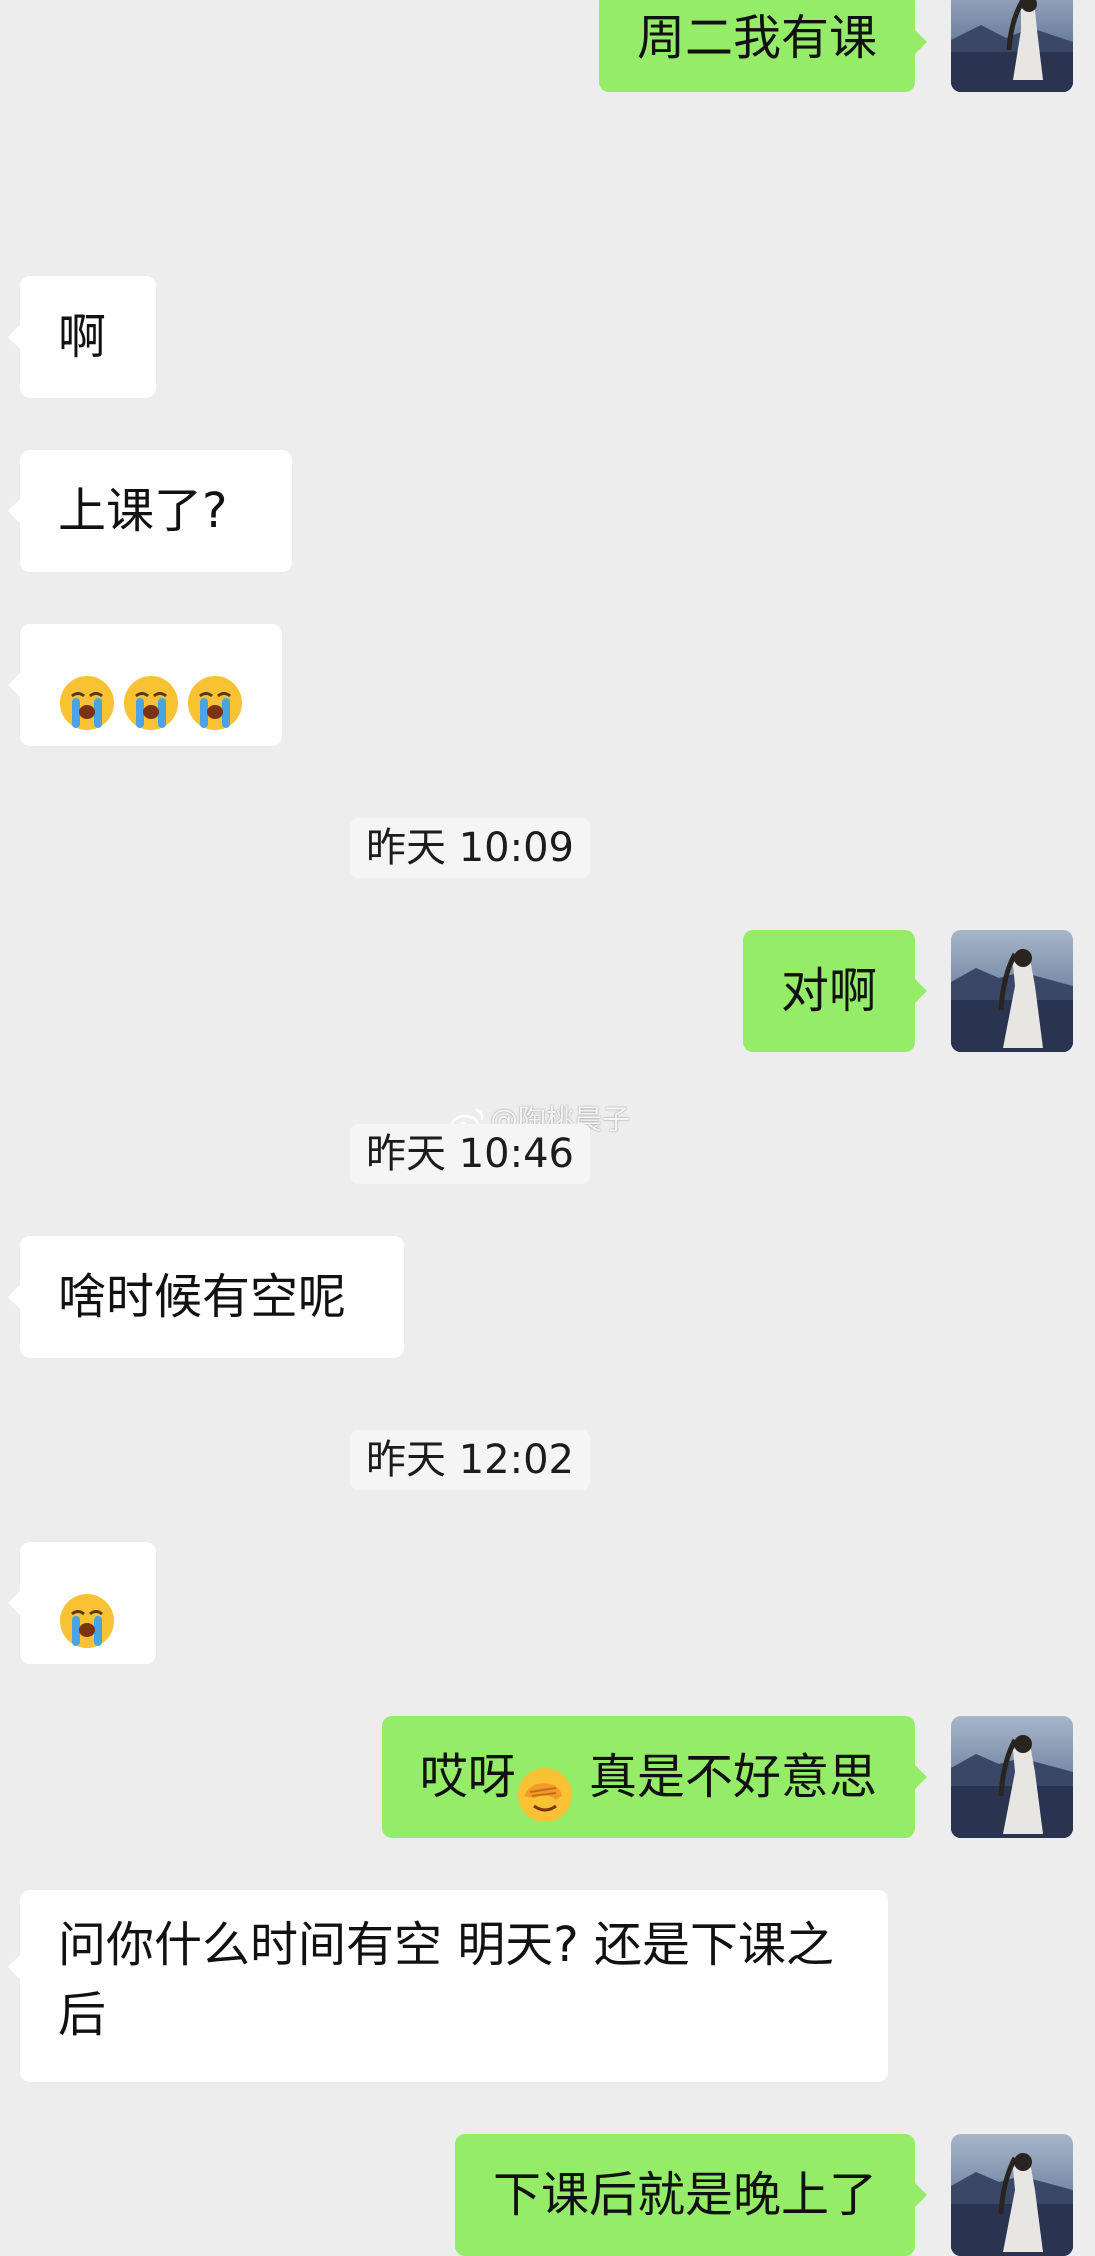  I want to click on message-text: 啥时候有空呢, so click(202, 1297).